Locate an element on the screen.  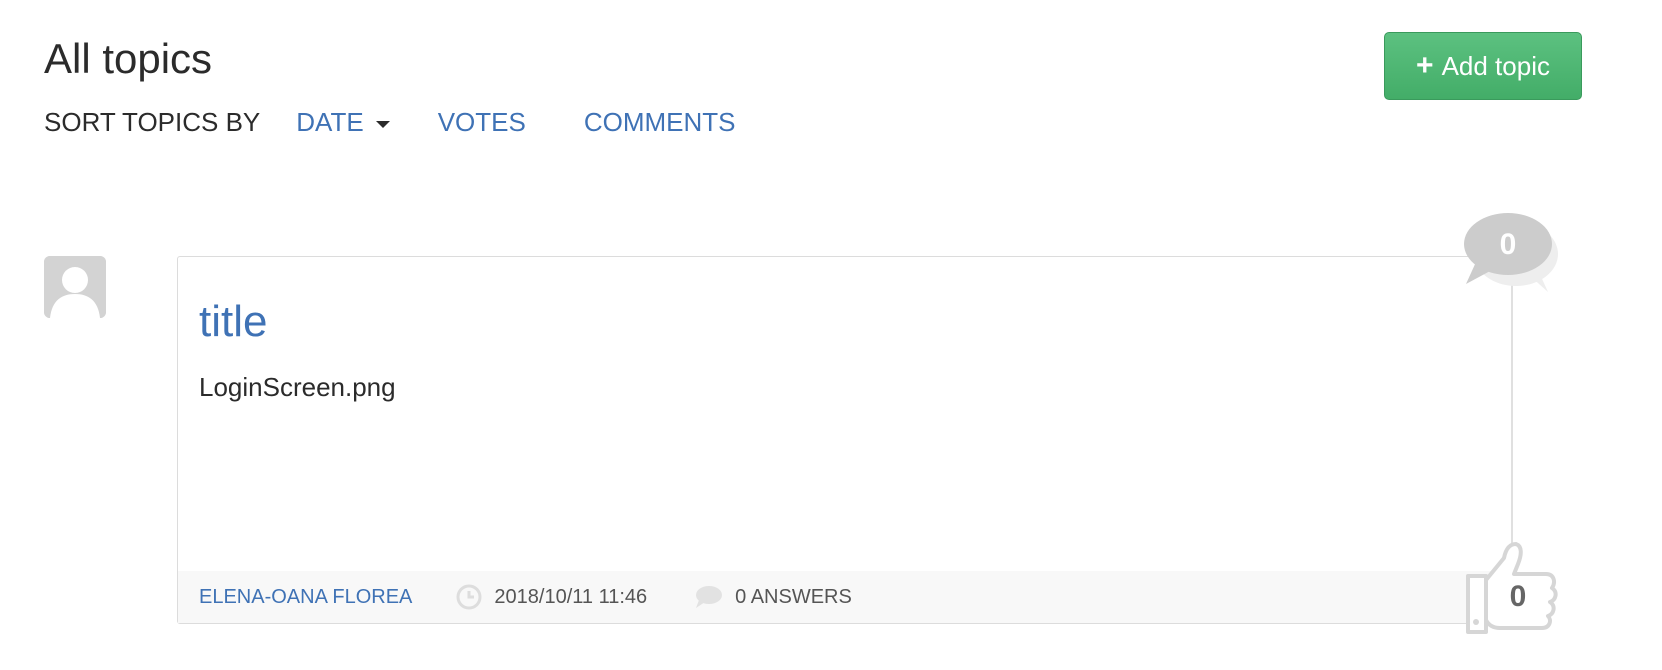
caret-down-icon is located at coordinates (382, 124).